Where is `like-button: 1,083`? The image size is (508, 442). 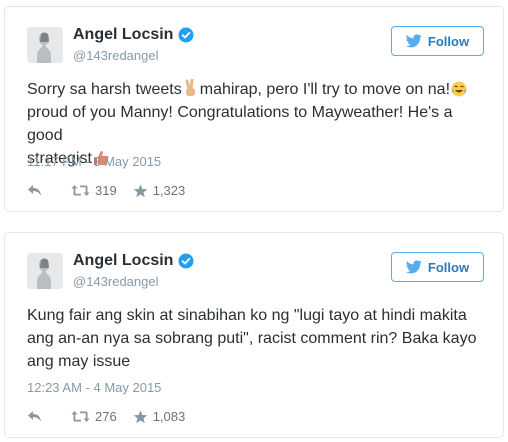
like-button: 1,083 is located at coordinates (159, 416).